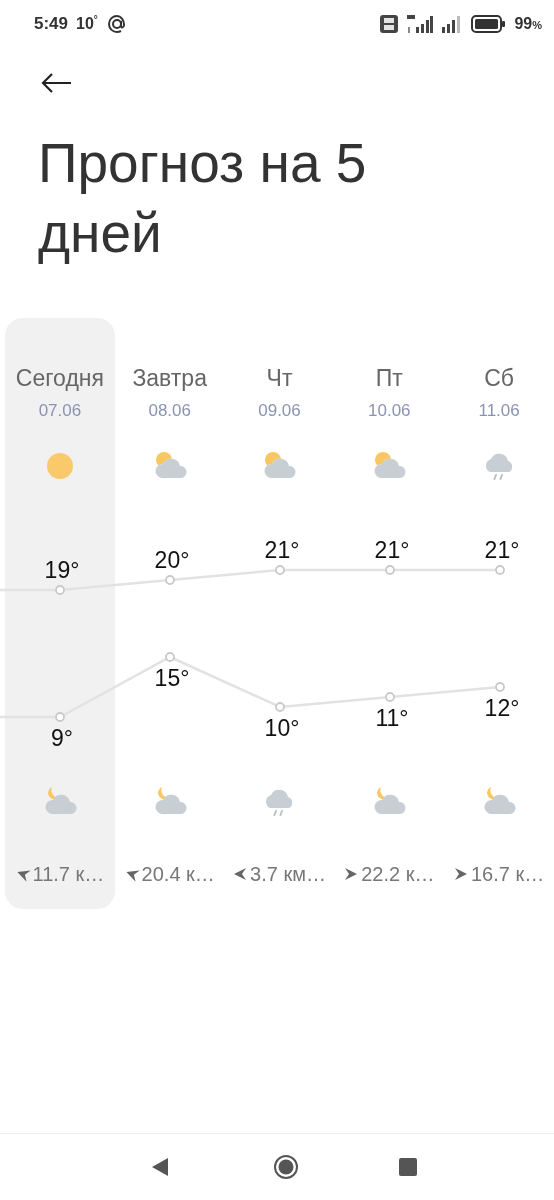 The image size is (554, 1200). I want to click on battery-level: 99%, so click(528, 24).